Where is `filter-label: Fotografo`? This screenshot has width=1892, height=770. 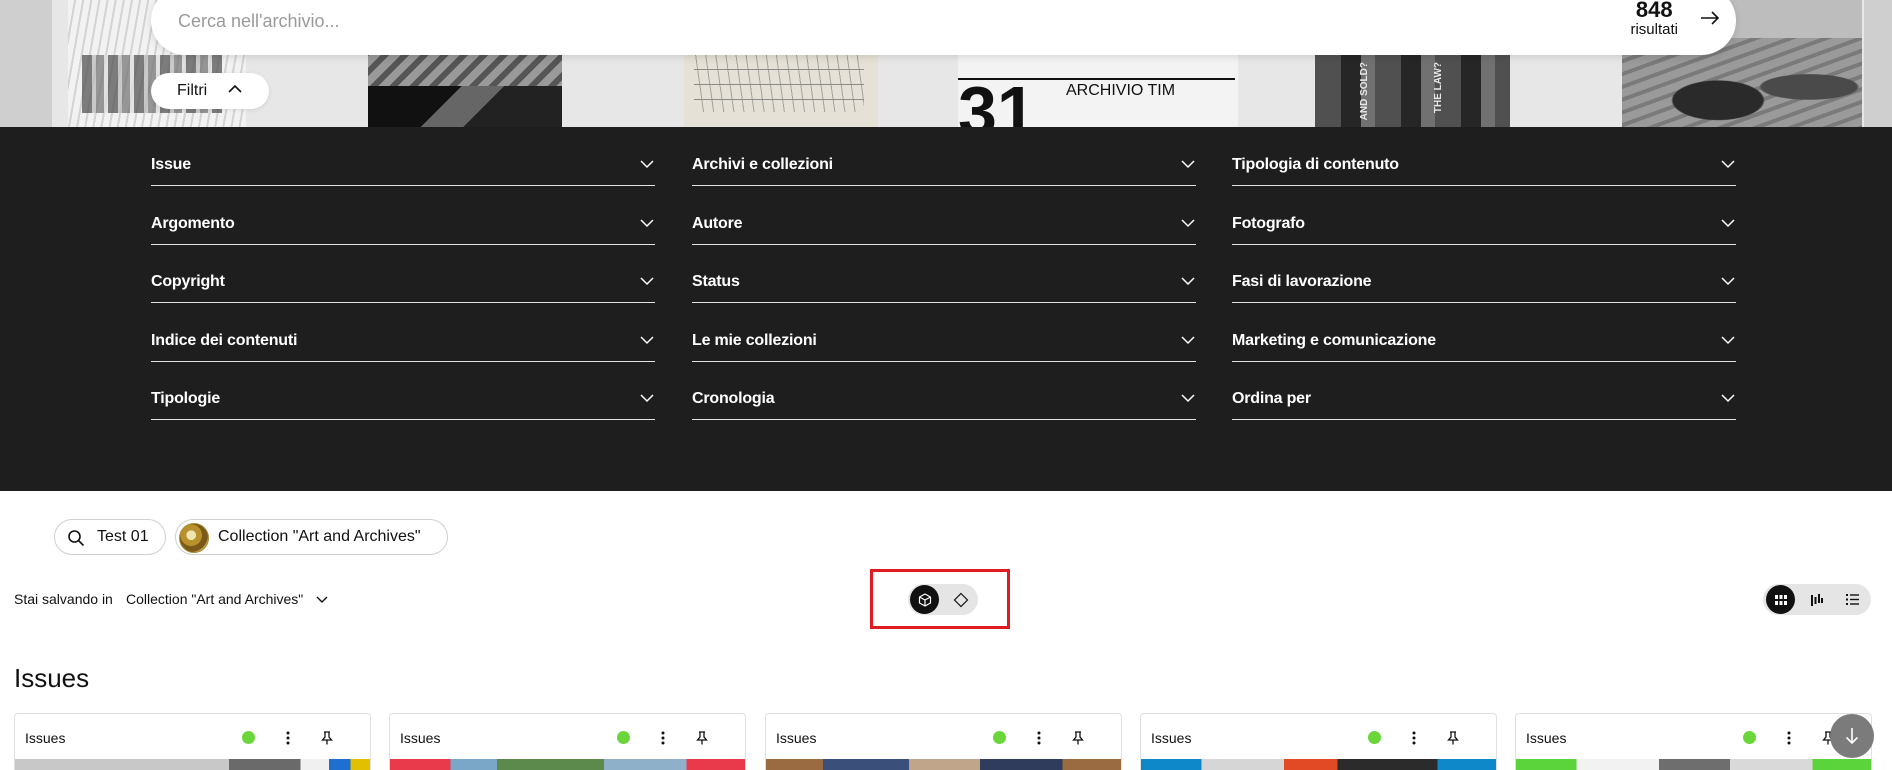
filter-label: Fotografo is located at coordinates (1268, 223).